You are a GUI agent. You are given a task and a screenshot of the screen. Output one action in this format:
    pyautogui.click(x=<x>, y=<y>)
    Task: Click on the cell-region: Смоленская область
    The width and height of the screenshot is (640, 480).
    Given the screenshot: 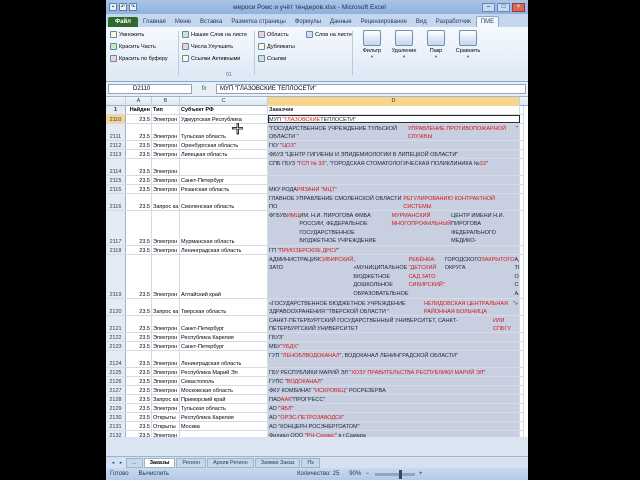 What is the action you would take?
    pyautogui.click(x=224, y=202)
    